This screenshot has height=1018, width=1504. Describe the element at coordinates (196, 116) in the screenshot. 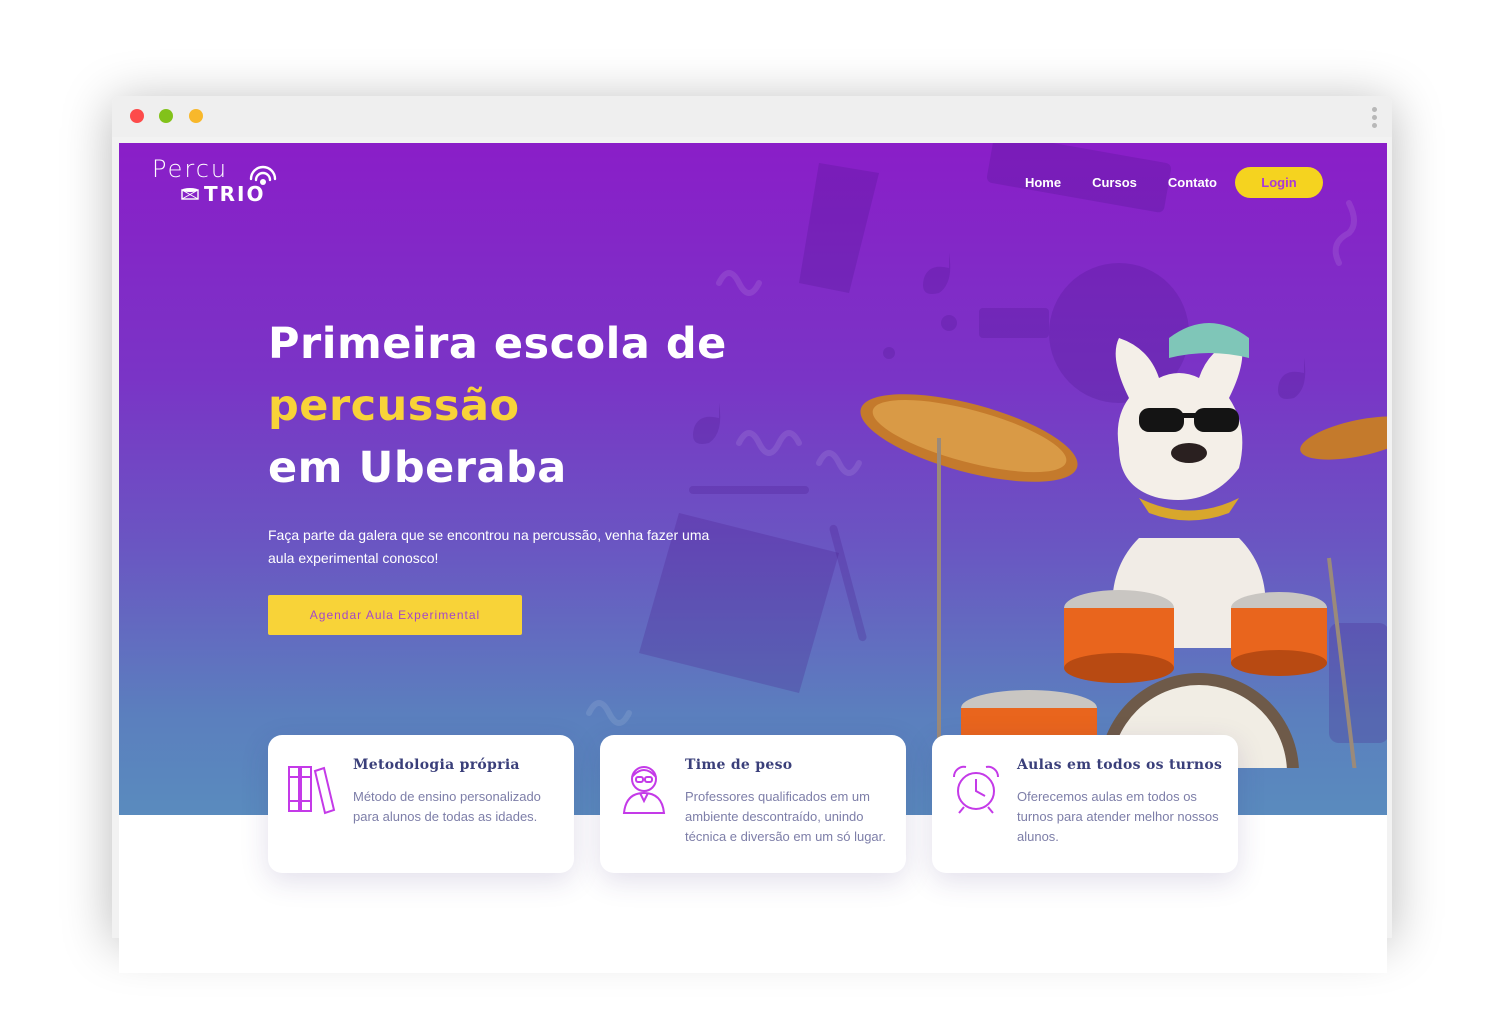

I see `maximize-window-button` at that location.